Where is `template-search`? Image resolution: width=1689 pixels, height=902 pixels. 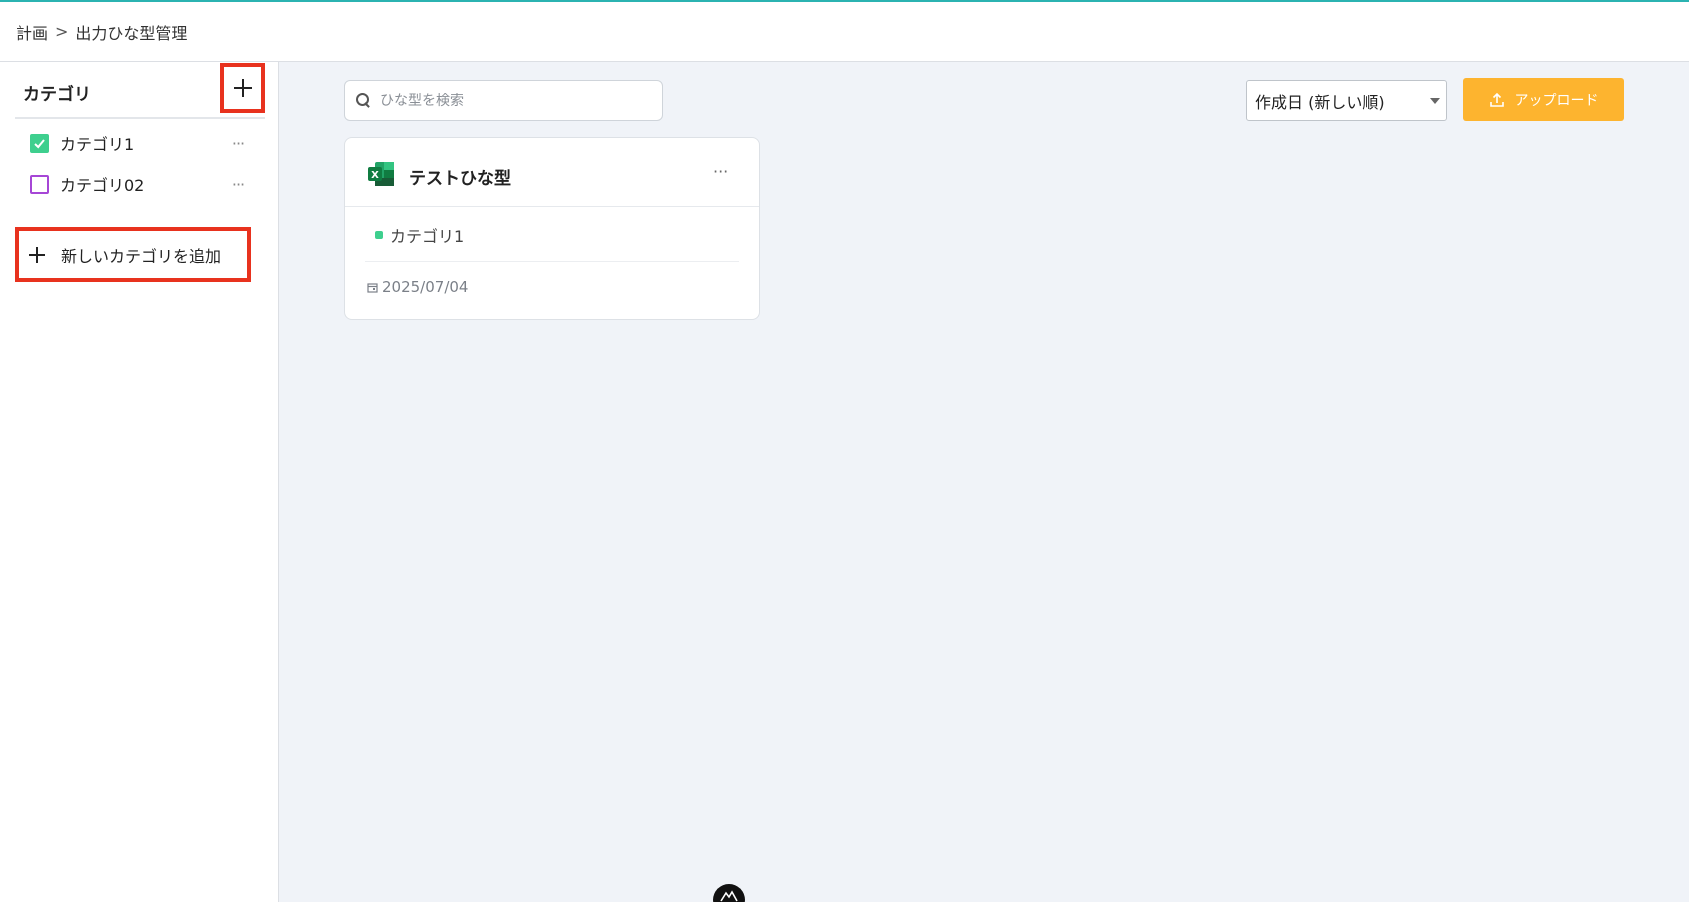
template-search is located at coordinates (503, 100).